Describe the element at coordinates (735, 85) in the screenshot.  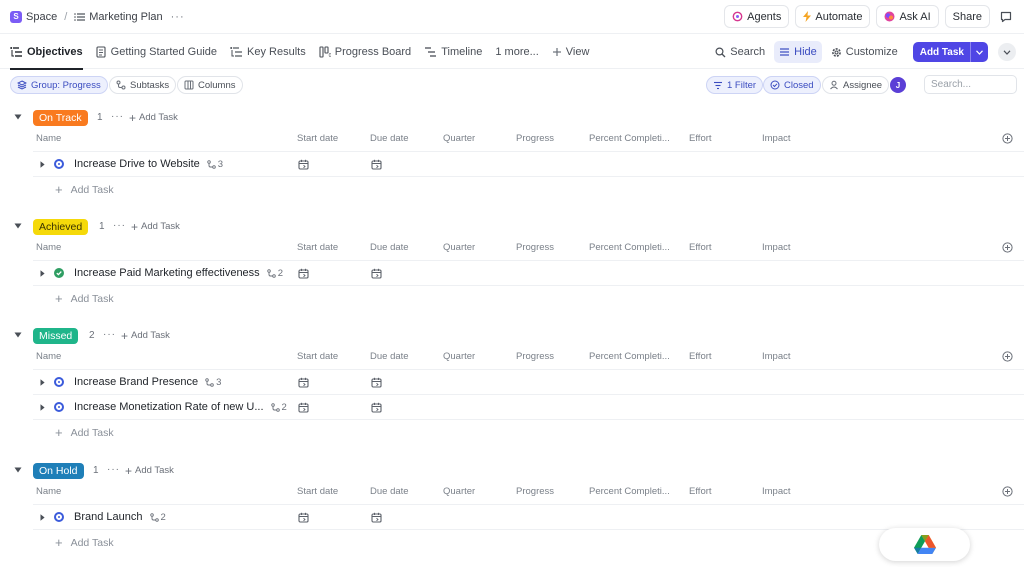
I see `filter-chip: 1 Filter` at that location.